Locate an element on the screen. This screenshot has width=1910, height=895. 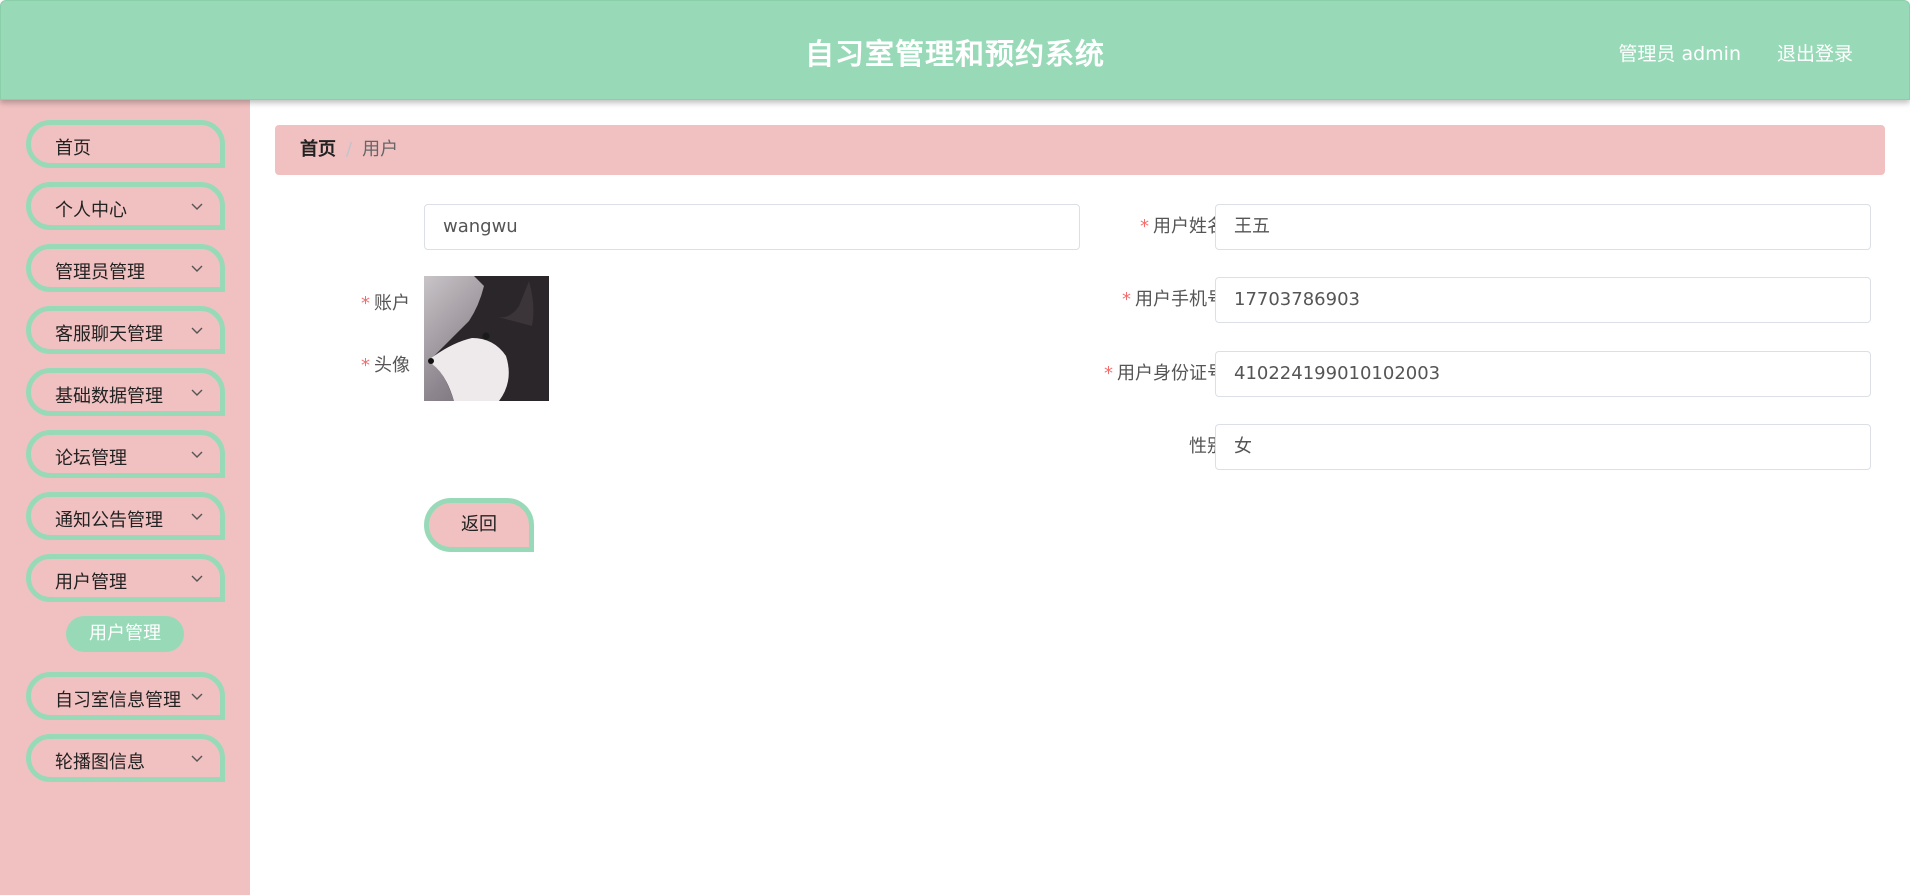
avatar-label-text: 头像 is located at coordinates (392, 365).